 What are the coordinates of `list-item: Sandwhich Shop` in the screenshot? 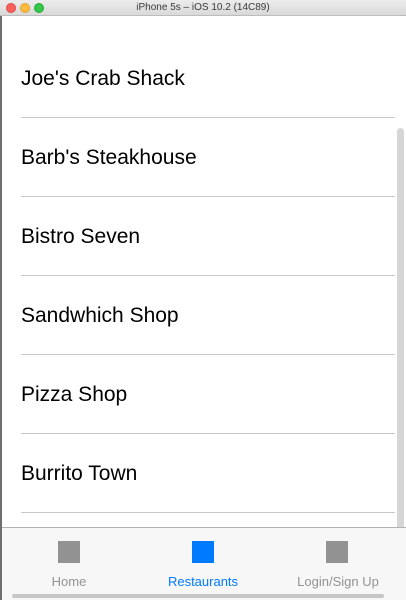 It's located at (204, 315).